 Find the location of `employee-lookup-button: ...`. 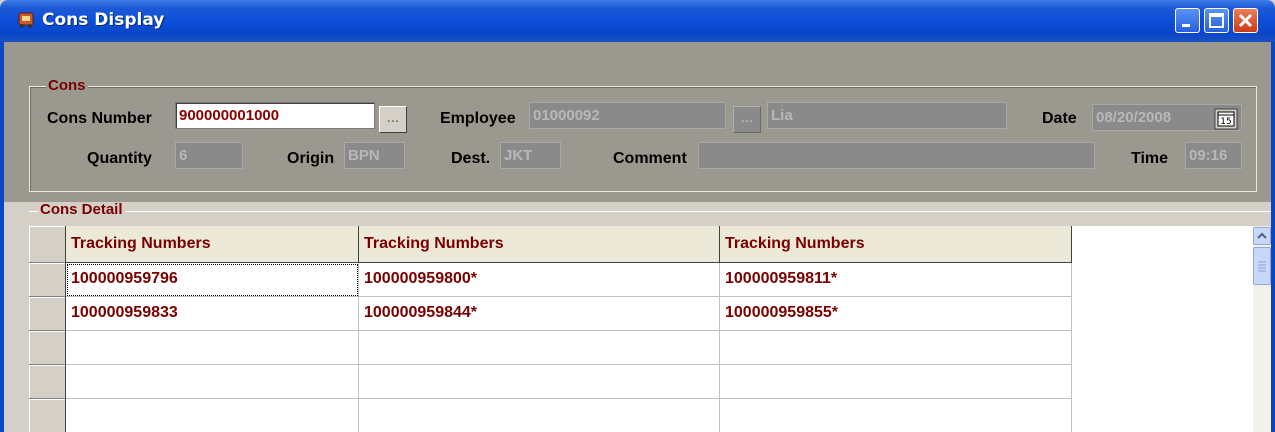

employee-lookup-button: ... is located at coordinates (747, 119).